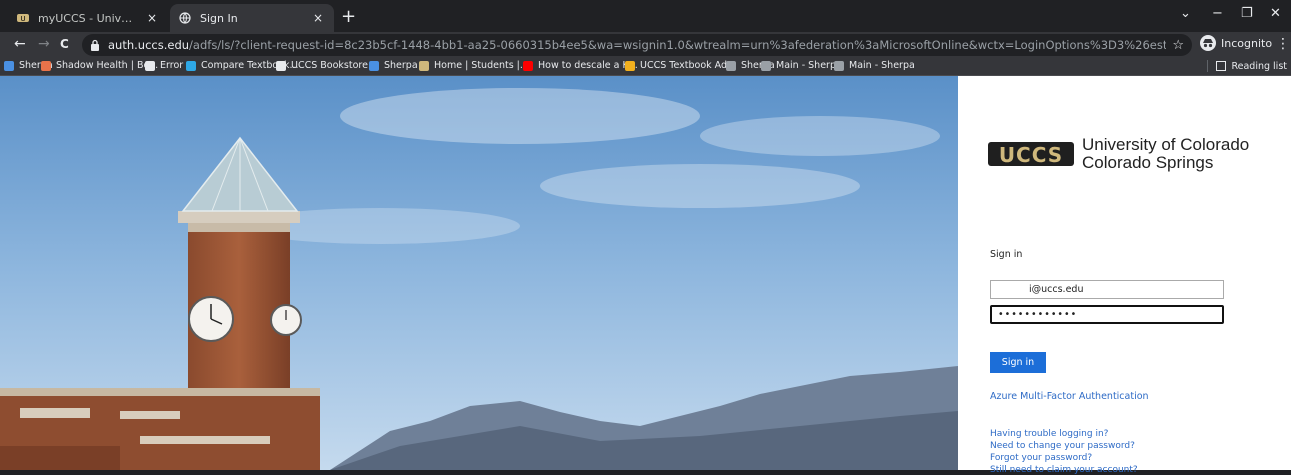 The image size is (1291, 475). I want to click on organization-name: University of Colorado Colorado Springs, so click(1165, 154).